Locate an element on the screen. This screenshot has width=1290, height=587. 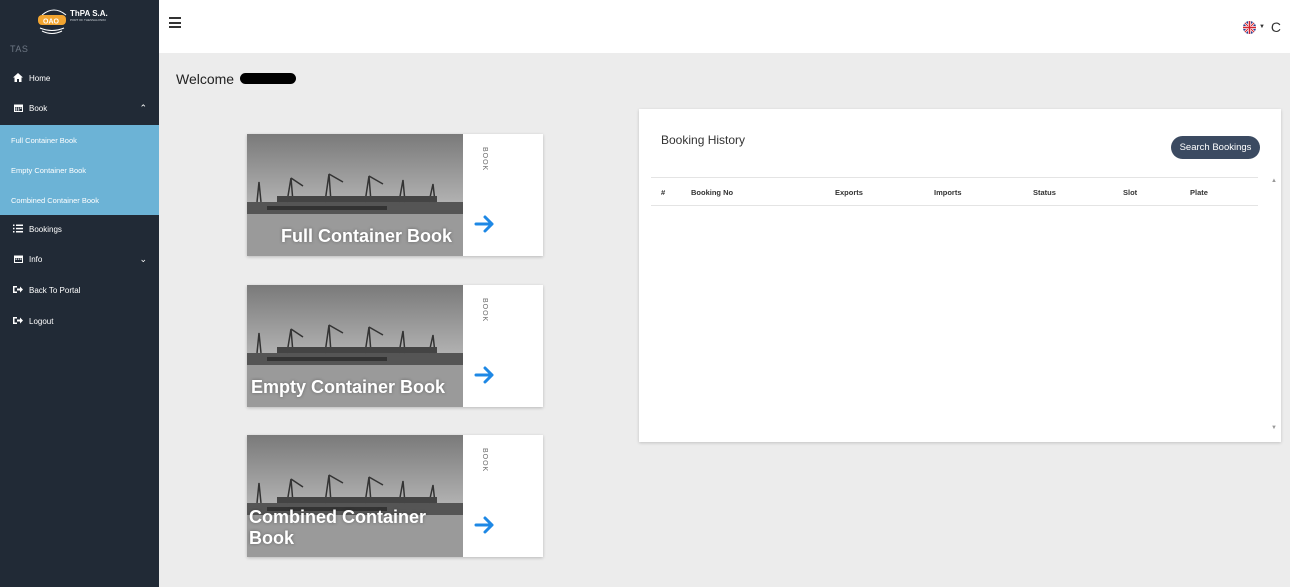
sidebar-item-bookings: Bookings is located at coordinates (79, 229).